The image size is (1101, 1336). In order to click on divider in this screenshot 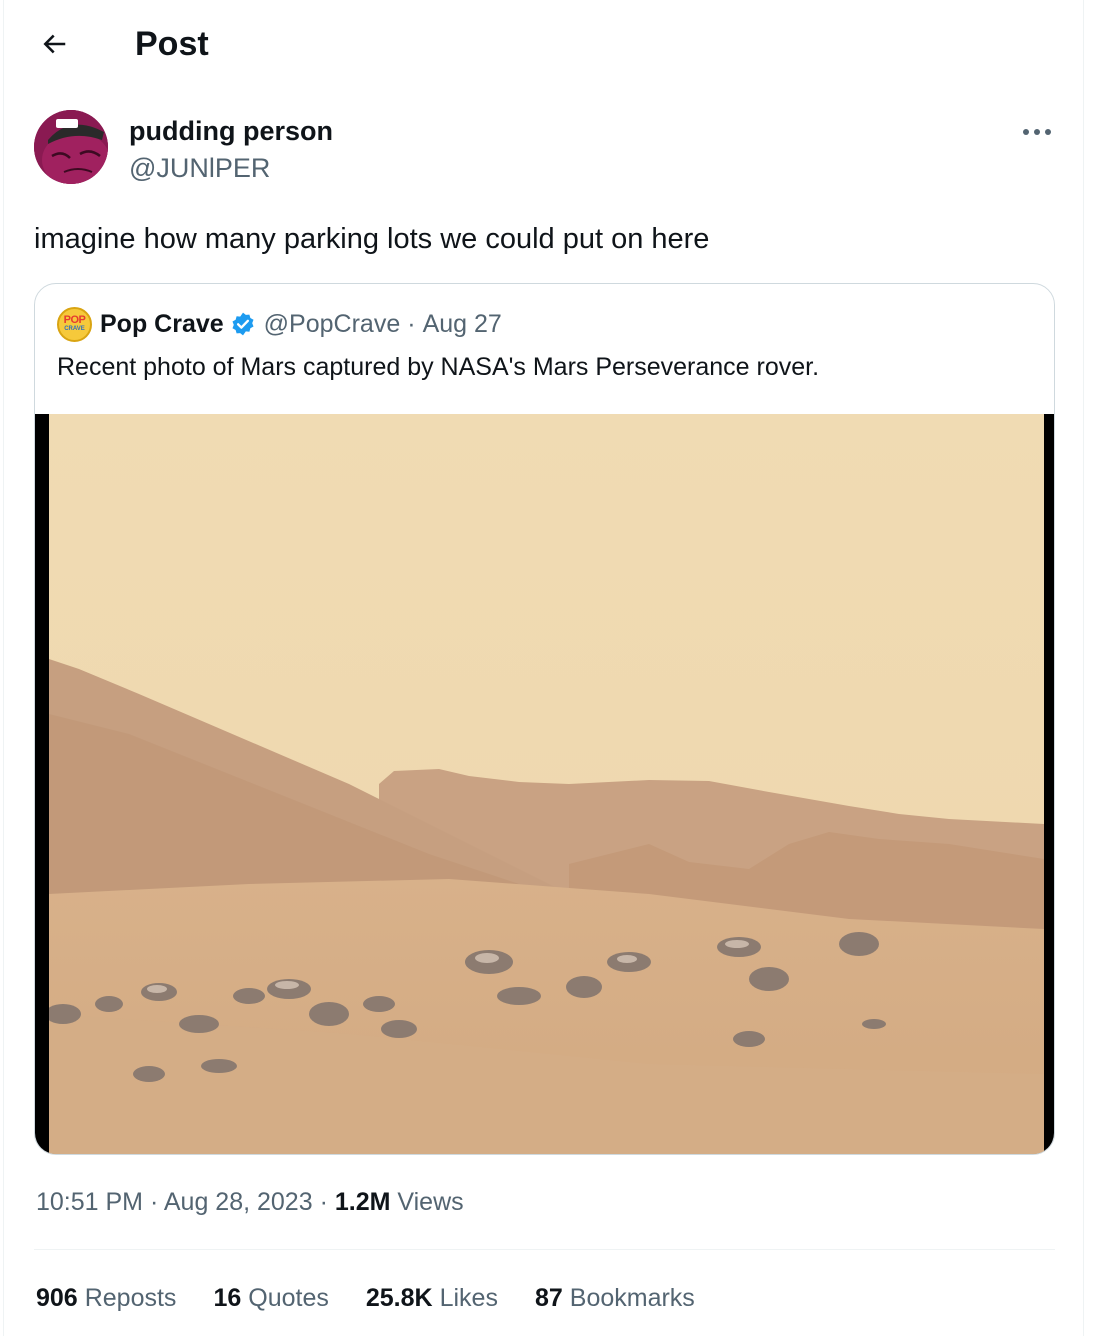, I will do `click(544, 1249)`.